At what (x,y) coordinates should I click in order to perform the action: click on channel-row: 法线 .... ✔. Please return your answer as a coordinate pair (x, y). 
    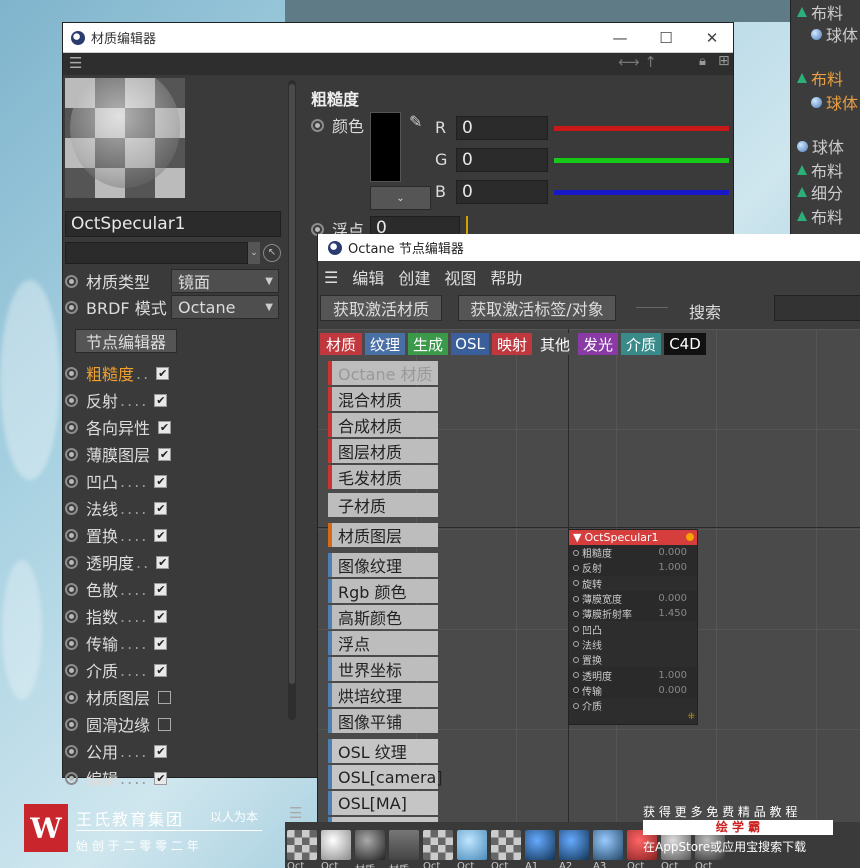
    Looking at the image, I should click on (116, 508).